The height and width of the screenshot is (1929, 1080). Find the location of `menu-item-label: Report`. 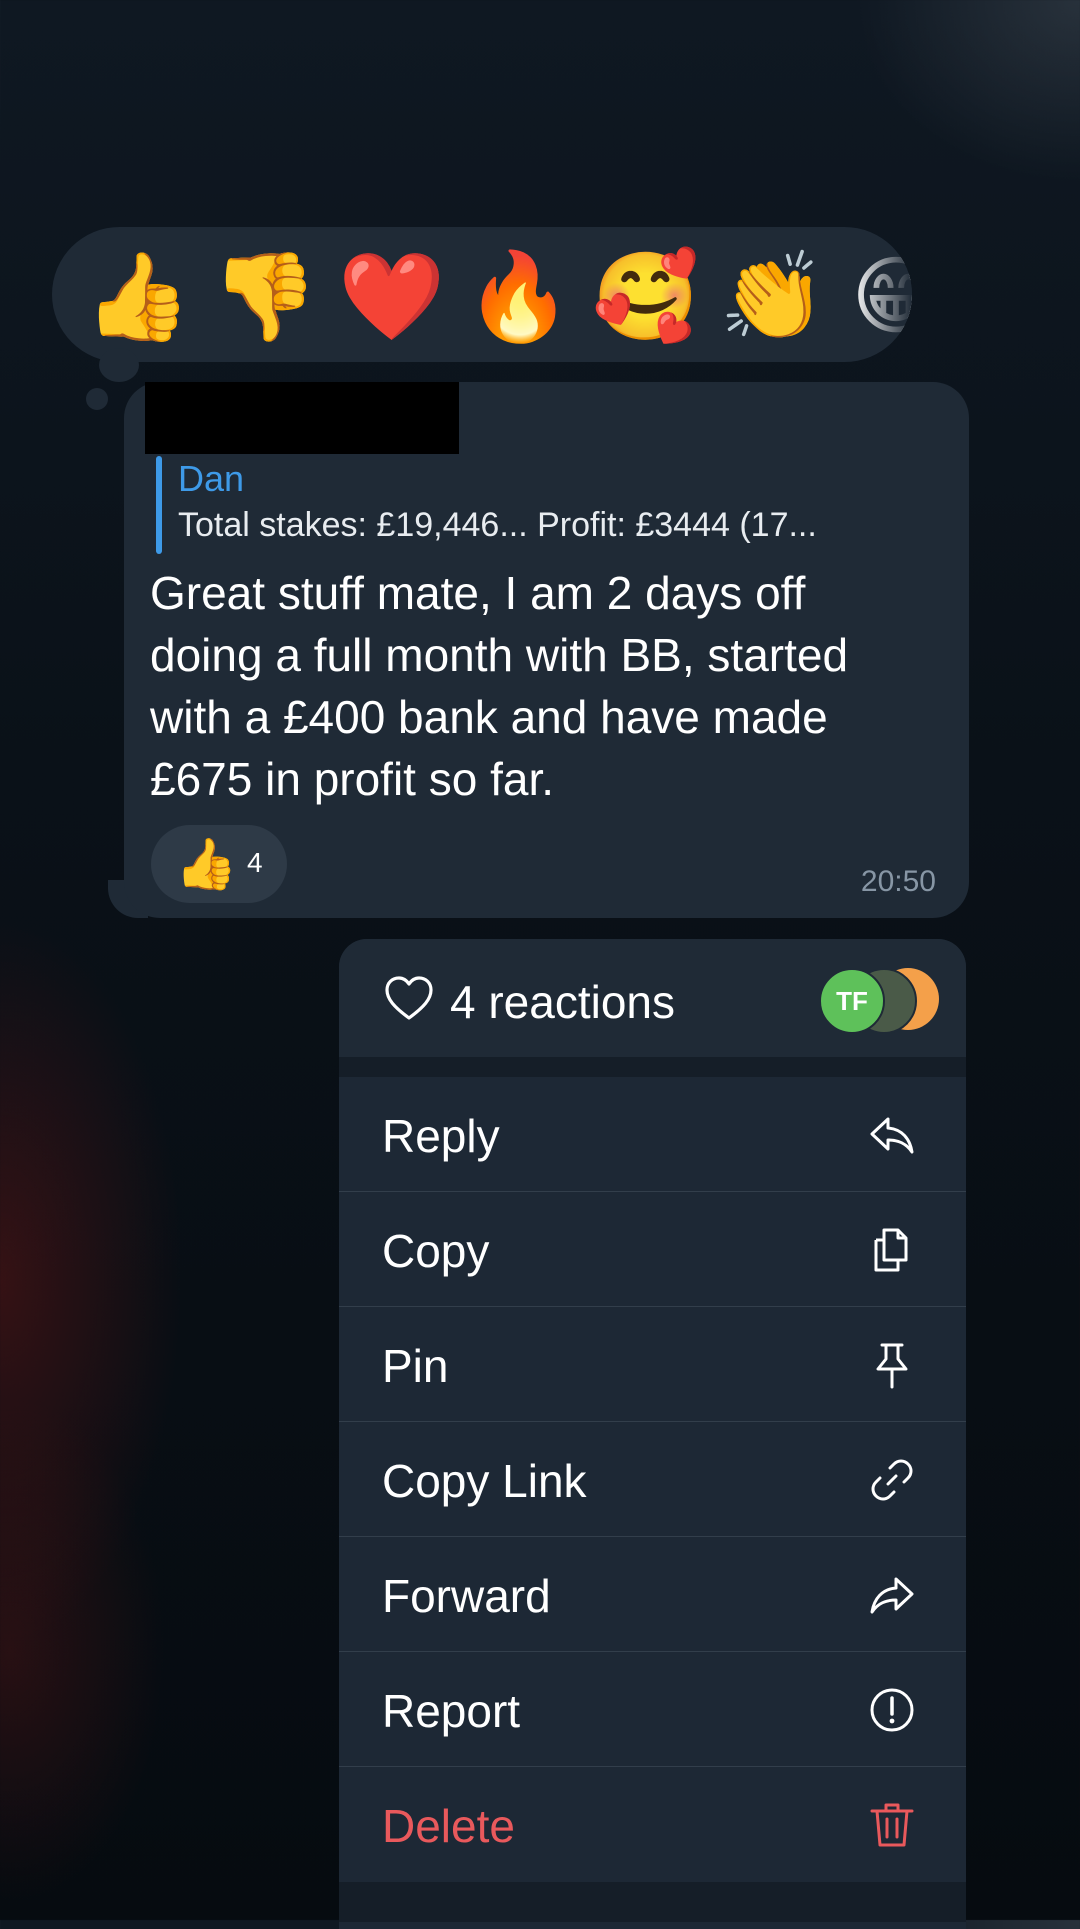

menu-item-label: Report is located at coordinates (451, 1711).